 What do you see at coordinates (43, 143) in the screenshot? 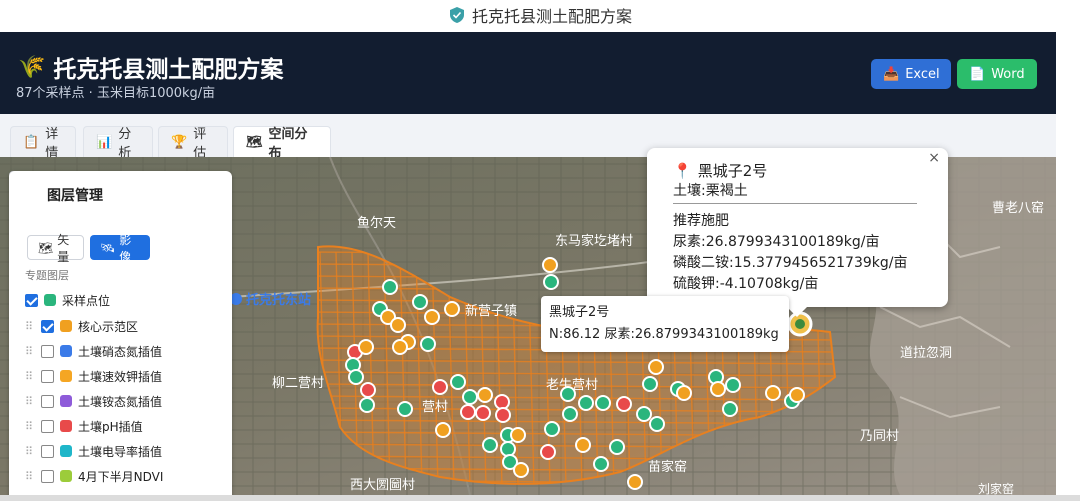
I see `tab-details: 📋 详情` at bounding box center [43, 143].